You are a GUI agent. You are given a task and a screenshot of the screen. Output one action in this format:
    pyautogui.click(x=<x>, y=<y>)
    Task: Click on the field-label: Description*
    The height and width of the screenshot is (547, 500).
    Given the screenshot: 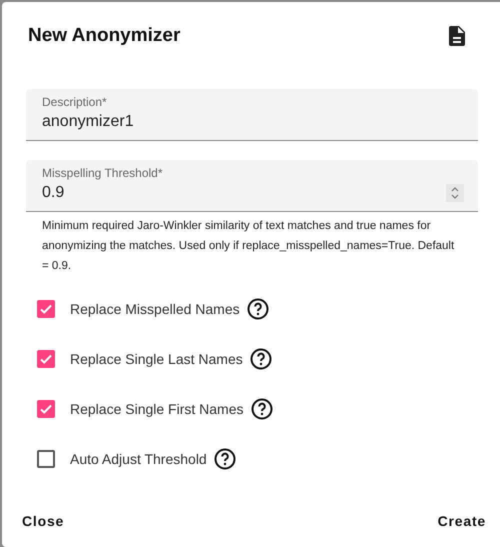 What is the action you would take?
    pyautogui.click(x=75, y=102)
    